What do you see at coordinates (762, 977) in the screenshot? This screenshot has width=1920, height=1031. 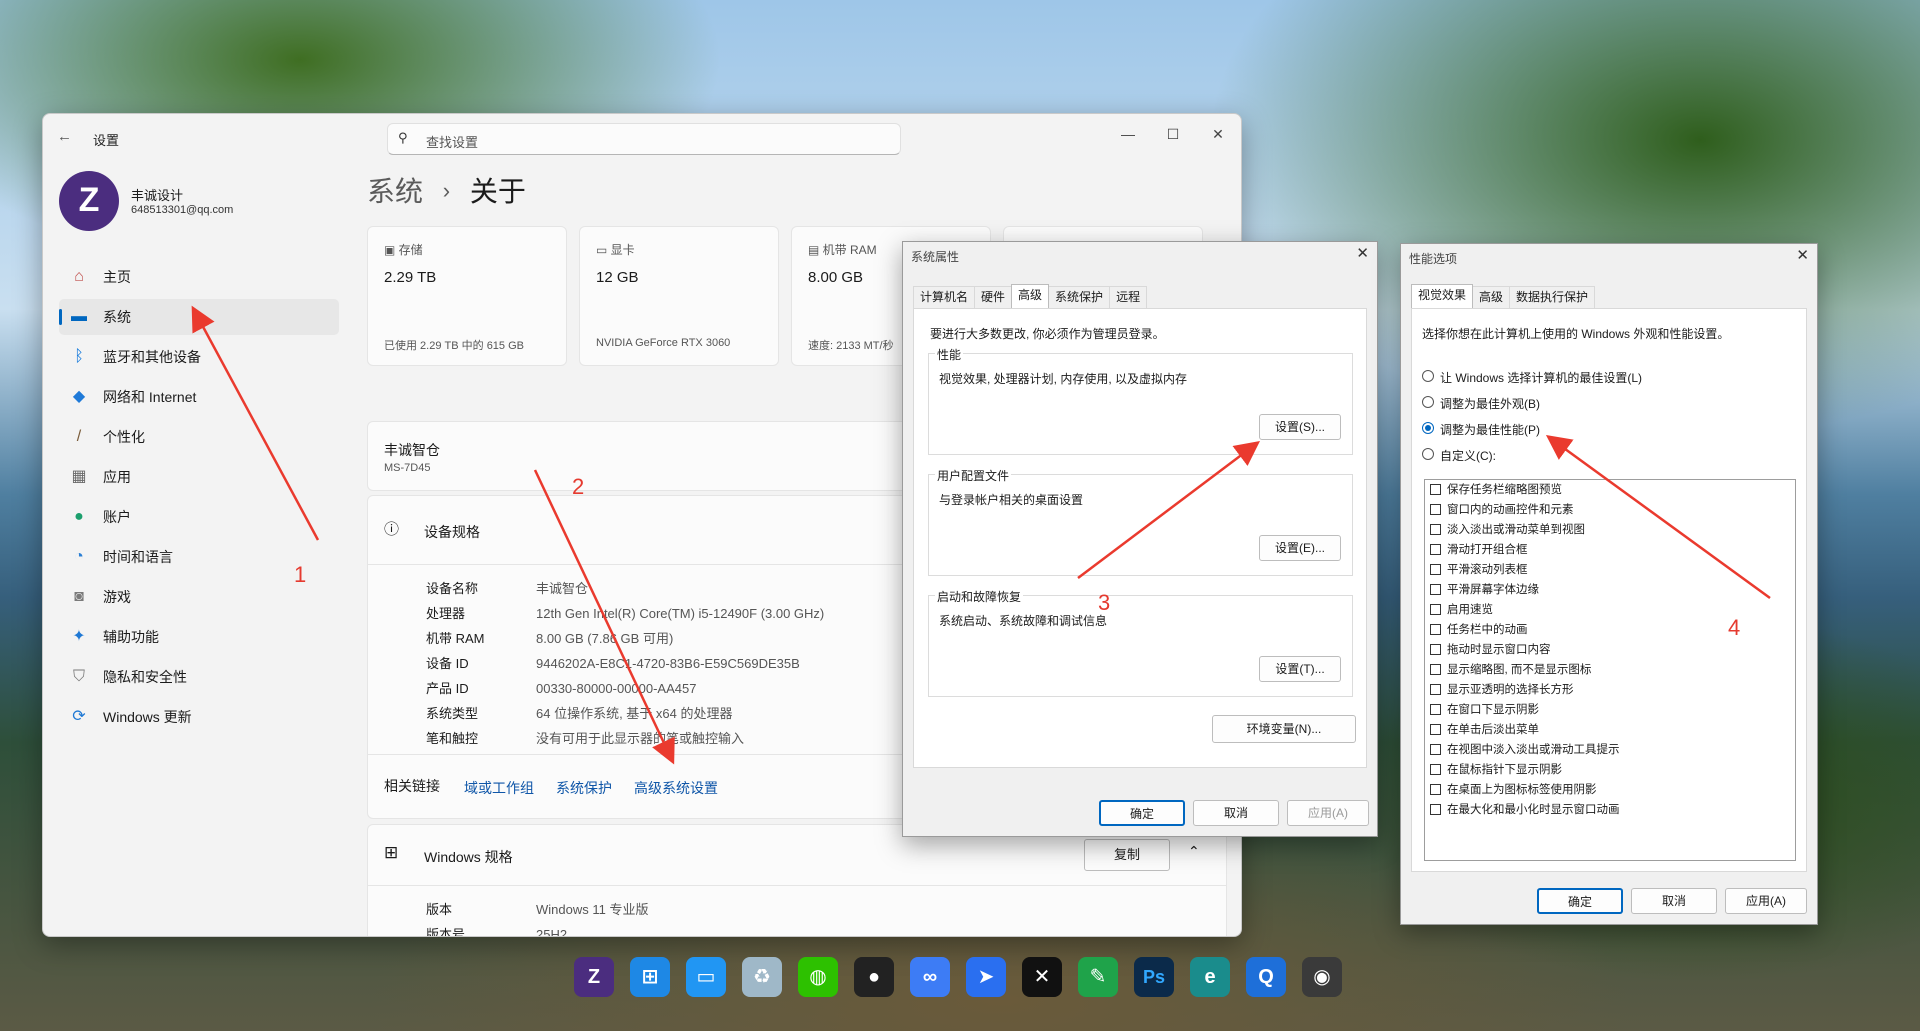 I see `recycle-bin-icon: ♻` at bounding box center [762, 977].